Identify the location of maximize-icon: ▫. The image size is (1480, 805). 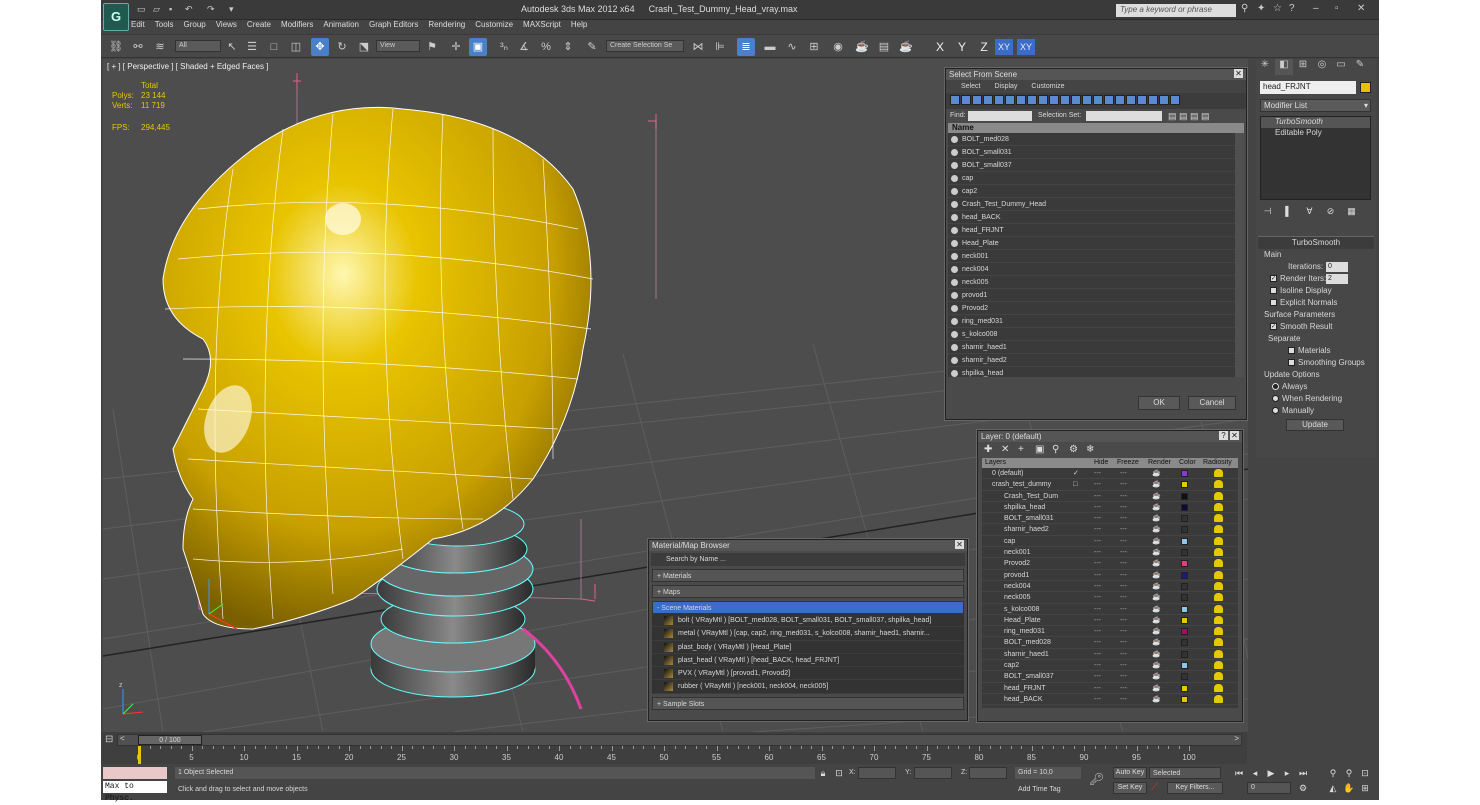
(1337, 8).